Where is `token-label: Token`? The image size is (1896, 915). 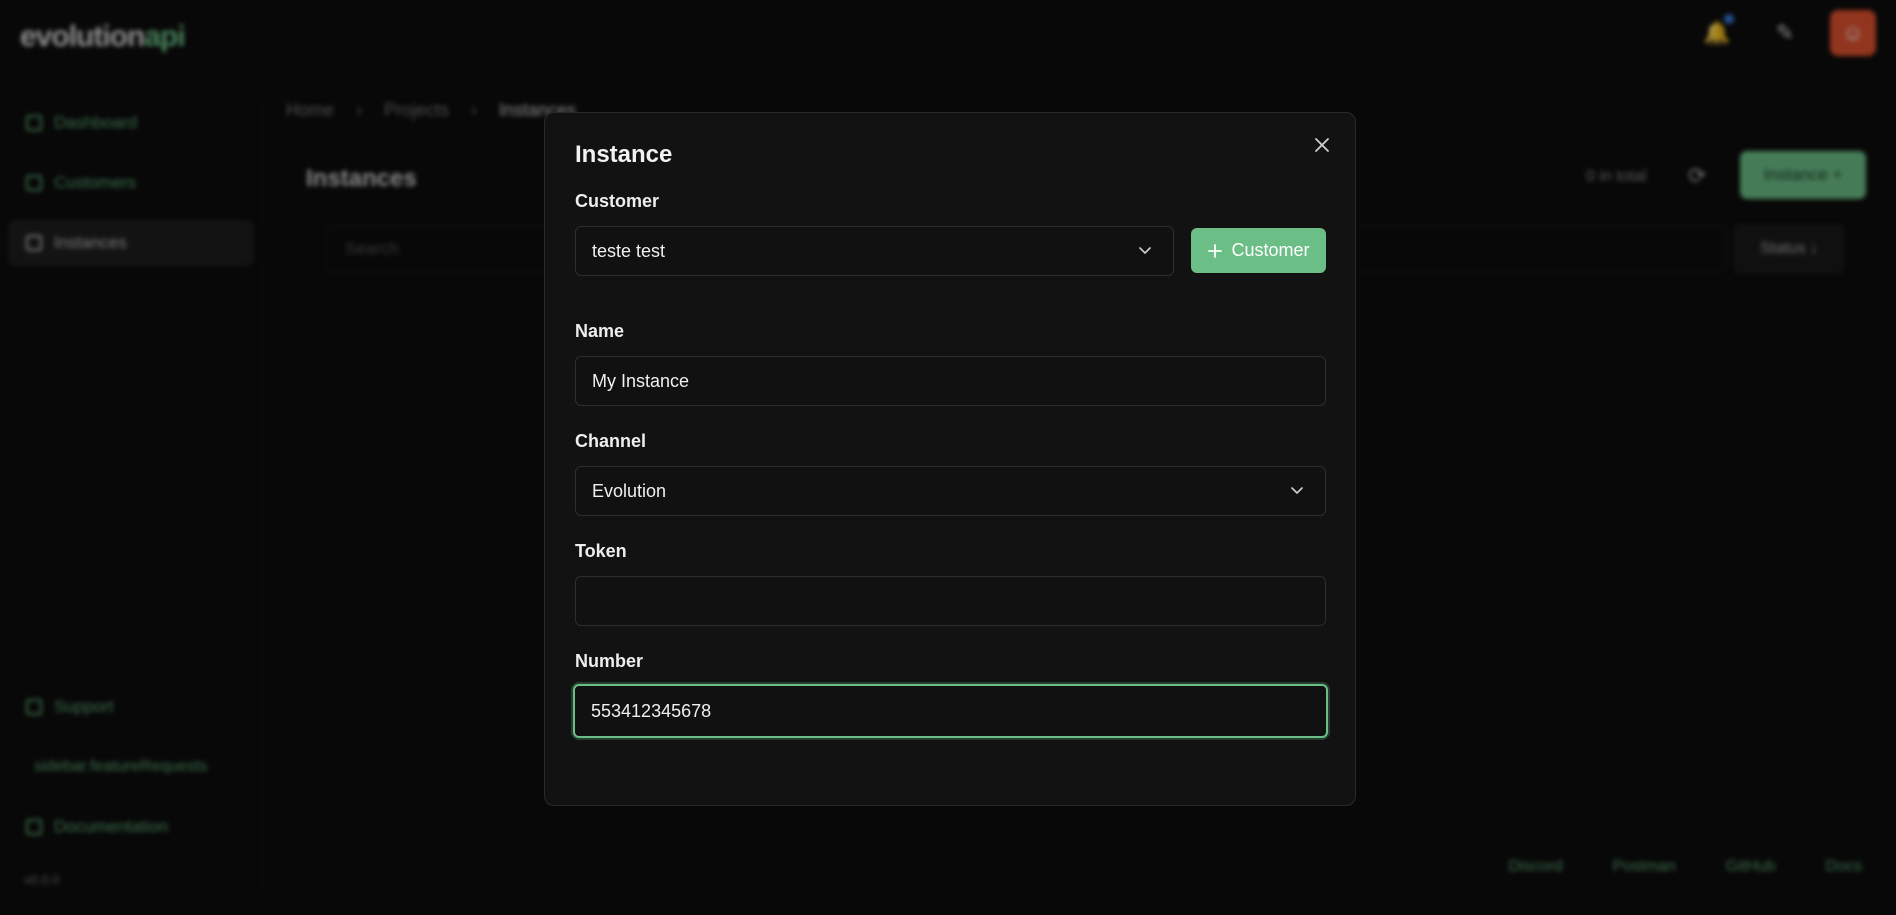 token-label: Token is located at coordinates (601, 551).